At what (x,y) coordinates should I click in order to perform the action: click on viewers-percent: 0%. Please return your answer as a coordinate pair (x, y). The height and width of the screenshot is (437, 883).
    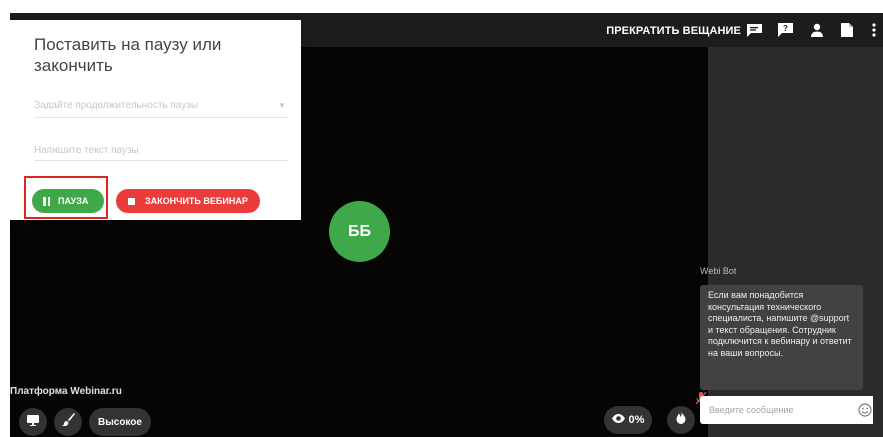
    Looking at the image, I should click on (636, 420).